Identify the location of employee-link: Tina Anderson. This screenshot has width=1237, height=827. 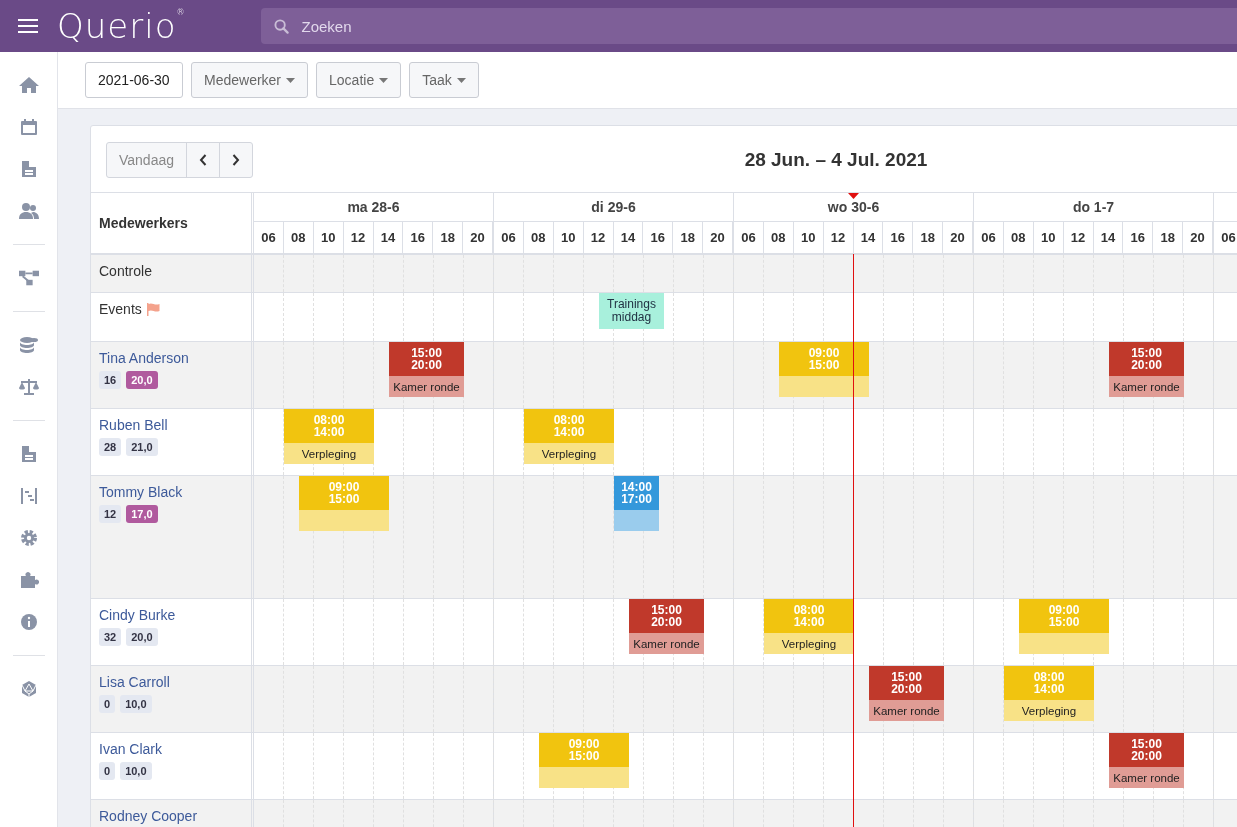
(171, 358).